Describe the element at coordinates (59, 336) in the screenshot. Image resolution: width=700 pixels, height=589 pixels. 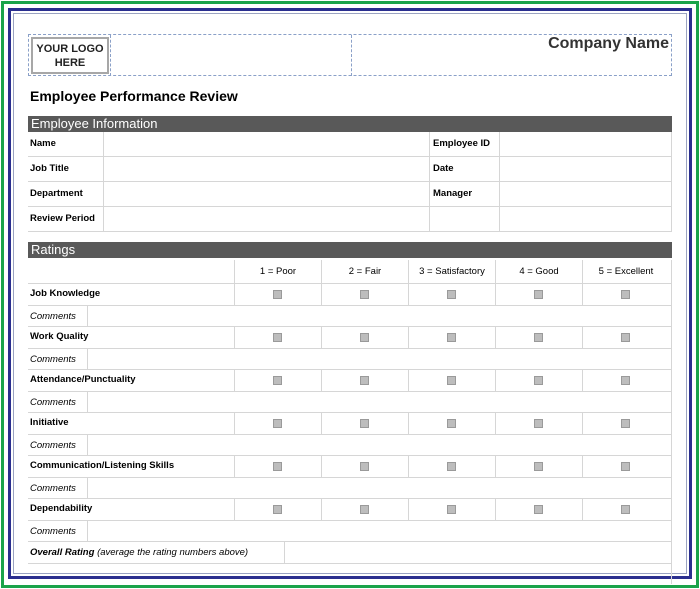
I see `criterion-label: Work Quality` at that location.